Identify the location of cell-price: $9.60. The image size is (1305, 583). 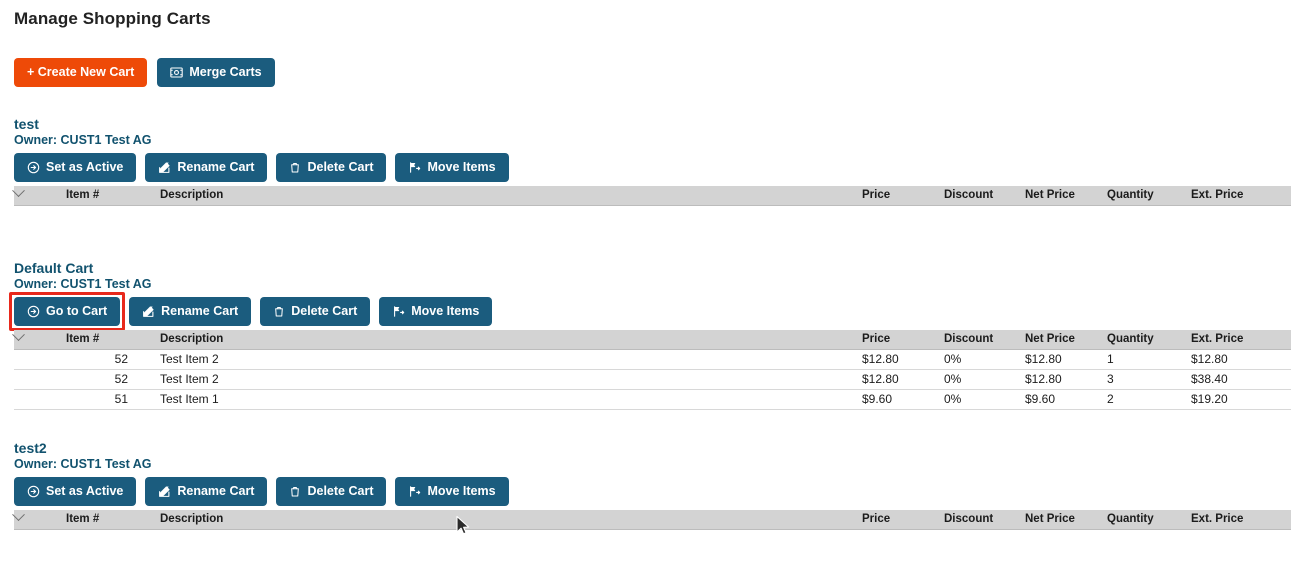
(903, 399).